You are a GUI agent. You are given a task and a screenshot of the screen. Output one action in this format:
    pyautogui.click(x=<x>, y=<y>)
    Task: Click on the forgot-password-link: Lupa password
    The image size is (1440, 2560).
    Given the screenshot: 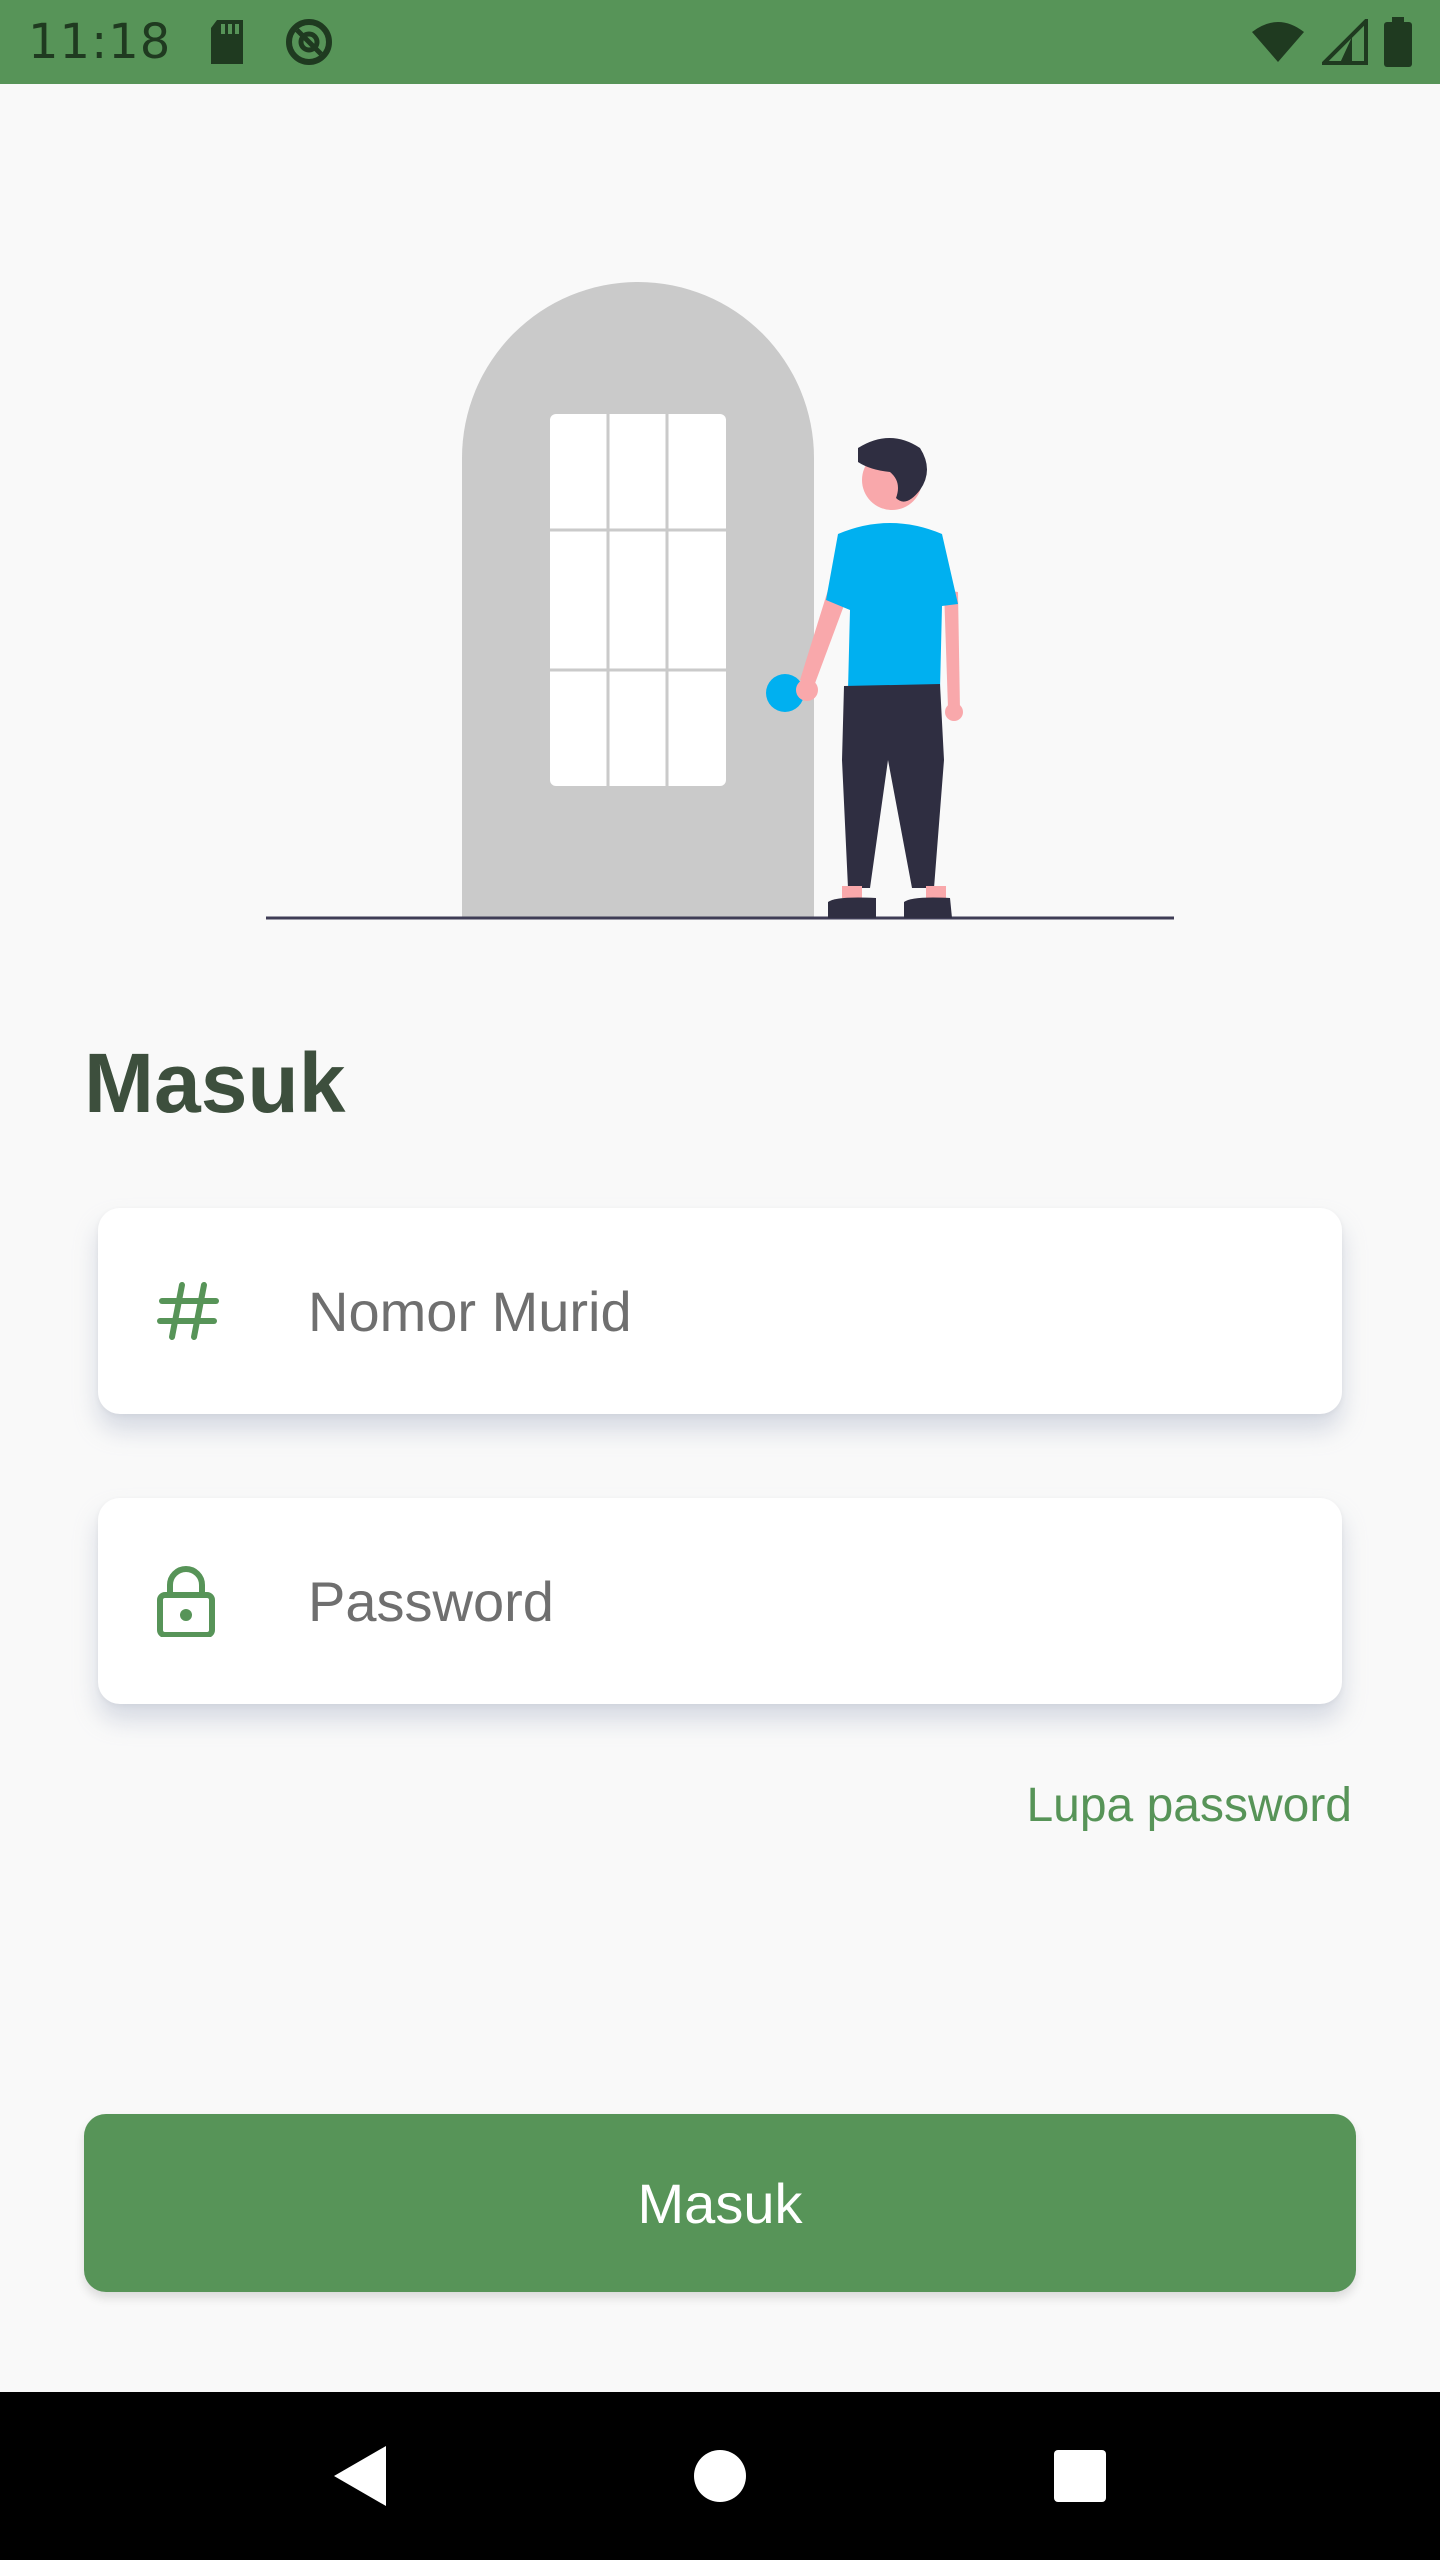 What is the action you would take?
    pyautogui.click(x=1189, y=1805)
    